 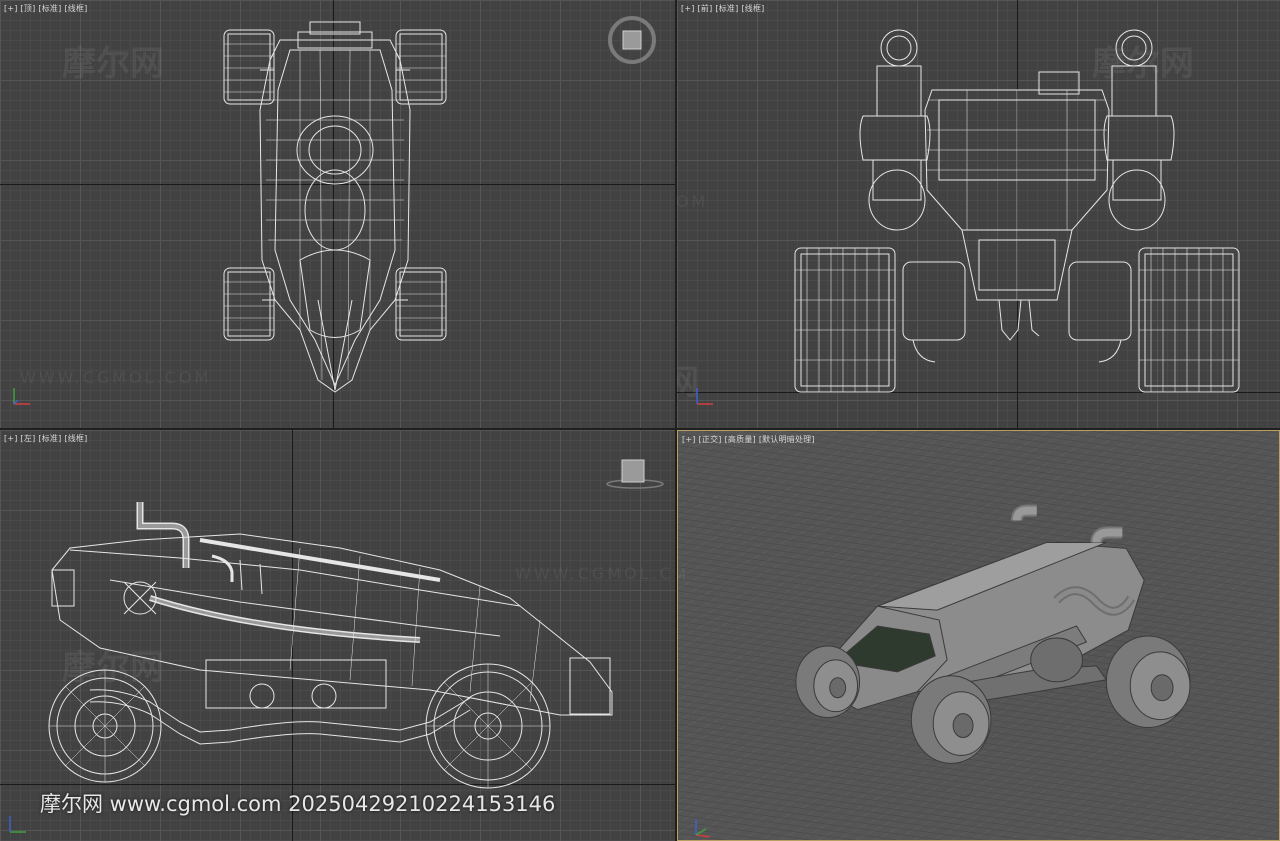 I want to click on viewport-top-label: [+] [顶] [标准] [线框], so click(x=47, y=8).